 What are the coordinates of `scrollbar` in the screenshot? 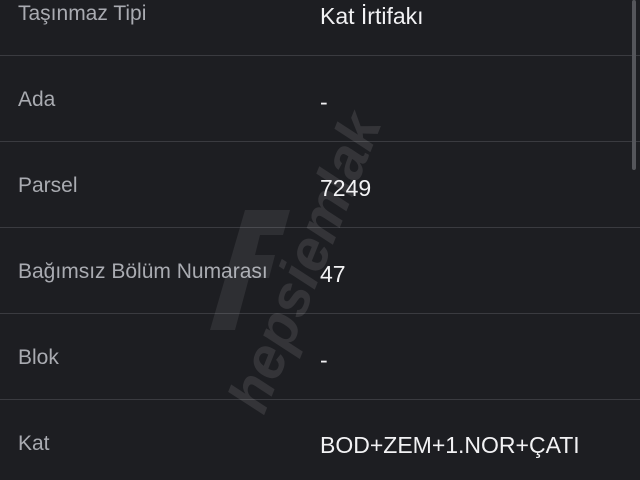 It's located at (634, 85).